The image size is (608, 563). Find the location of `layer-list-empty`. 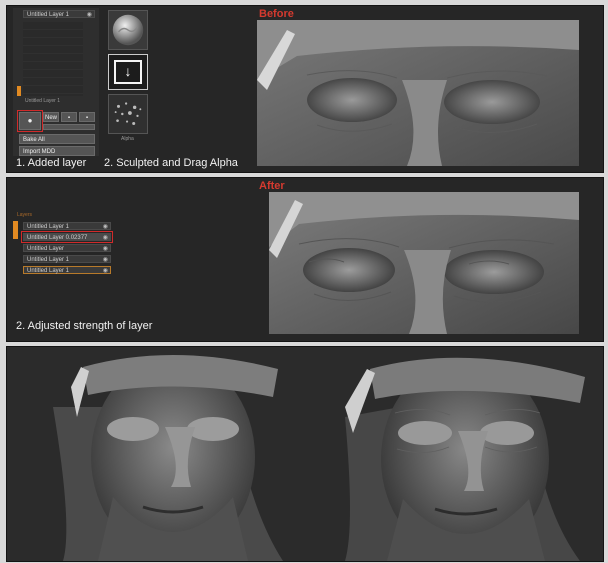

layer-list-empty is located at coordinates (53, 59).